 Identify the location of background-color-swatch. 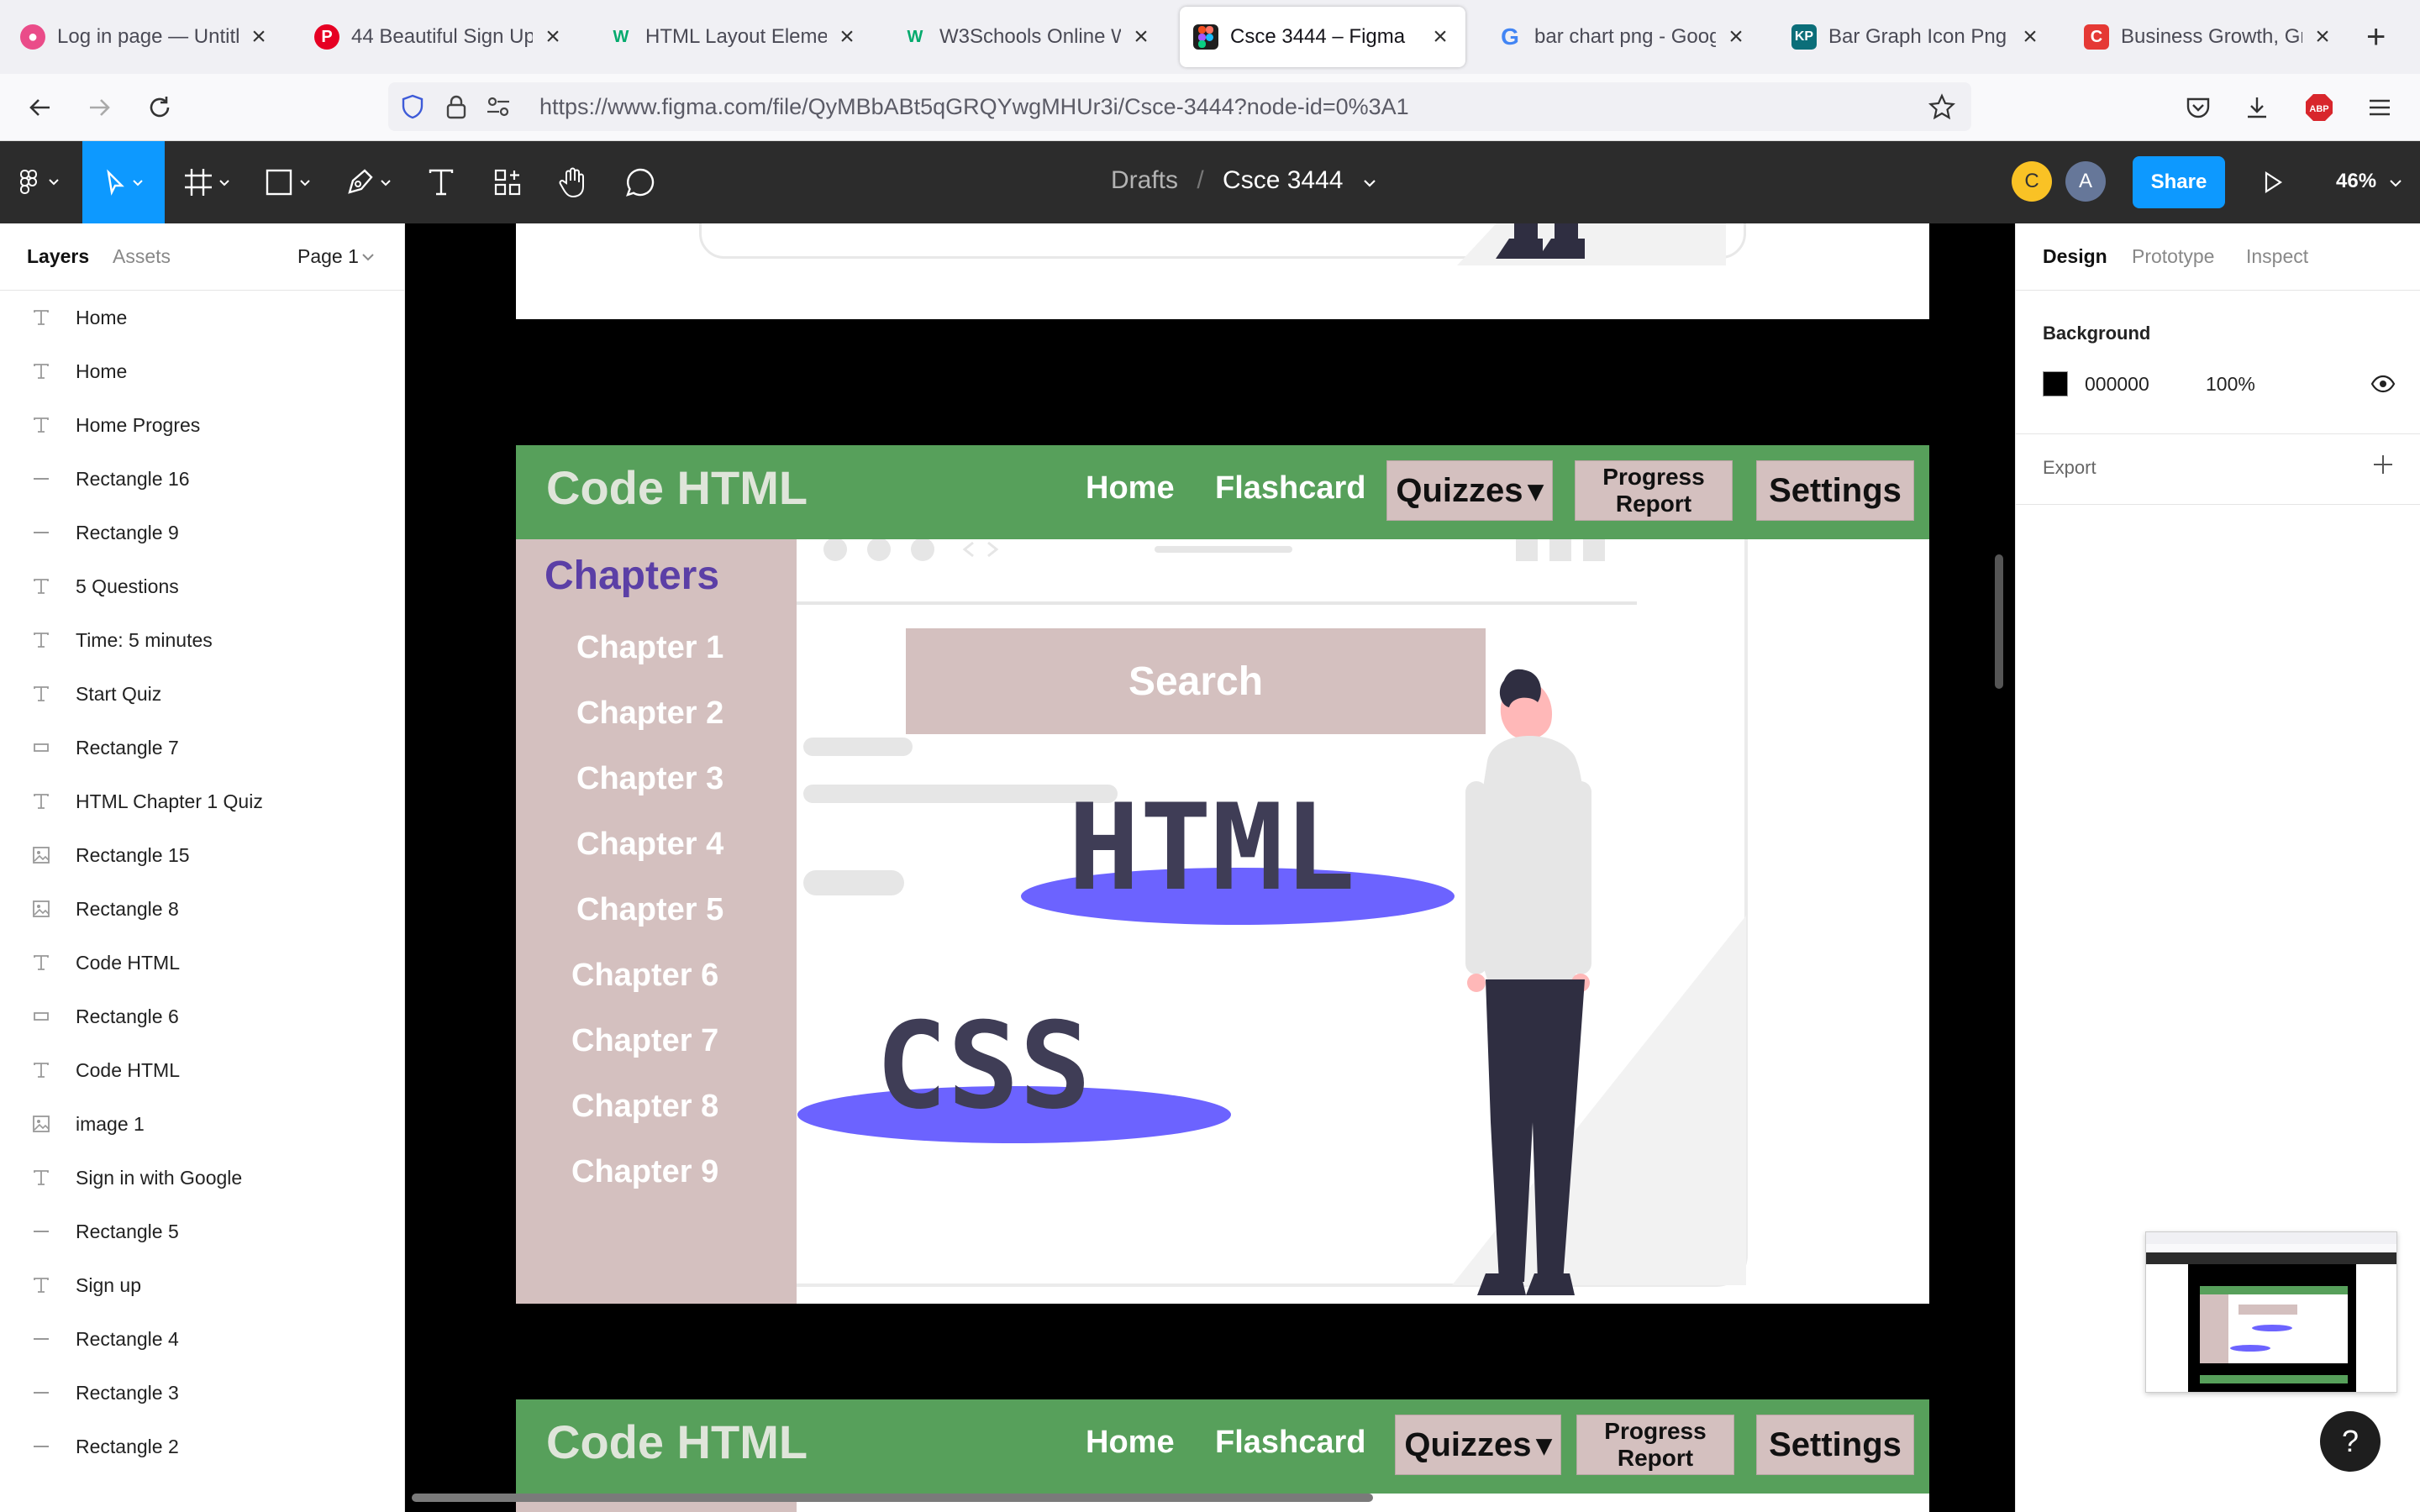
(2055, 383).